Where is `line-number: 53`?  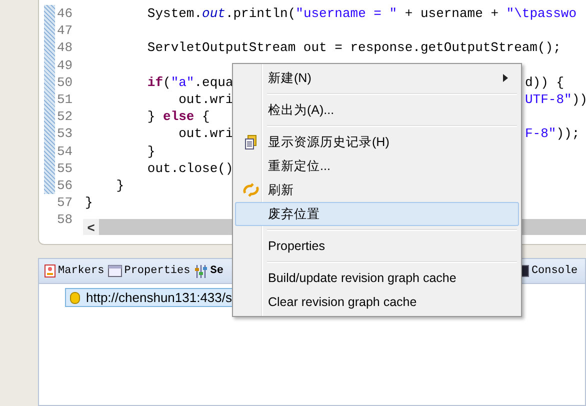 line-number: 53 is located at coordinates (65, 134).